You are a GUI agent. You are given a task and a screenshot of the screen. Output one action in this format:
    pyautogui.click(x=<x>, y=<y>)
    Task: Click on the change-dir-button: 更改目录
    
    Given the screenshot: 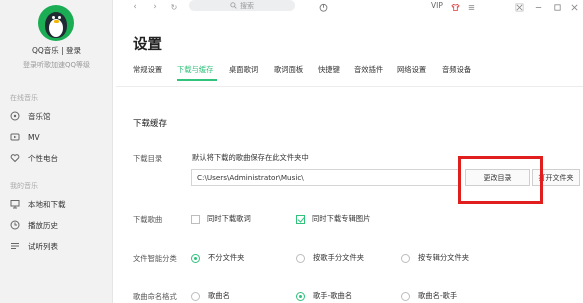 What is the action you would take?
    pyautogui.click(x=497, y=177)
    